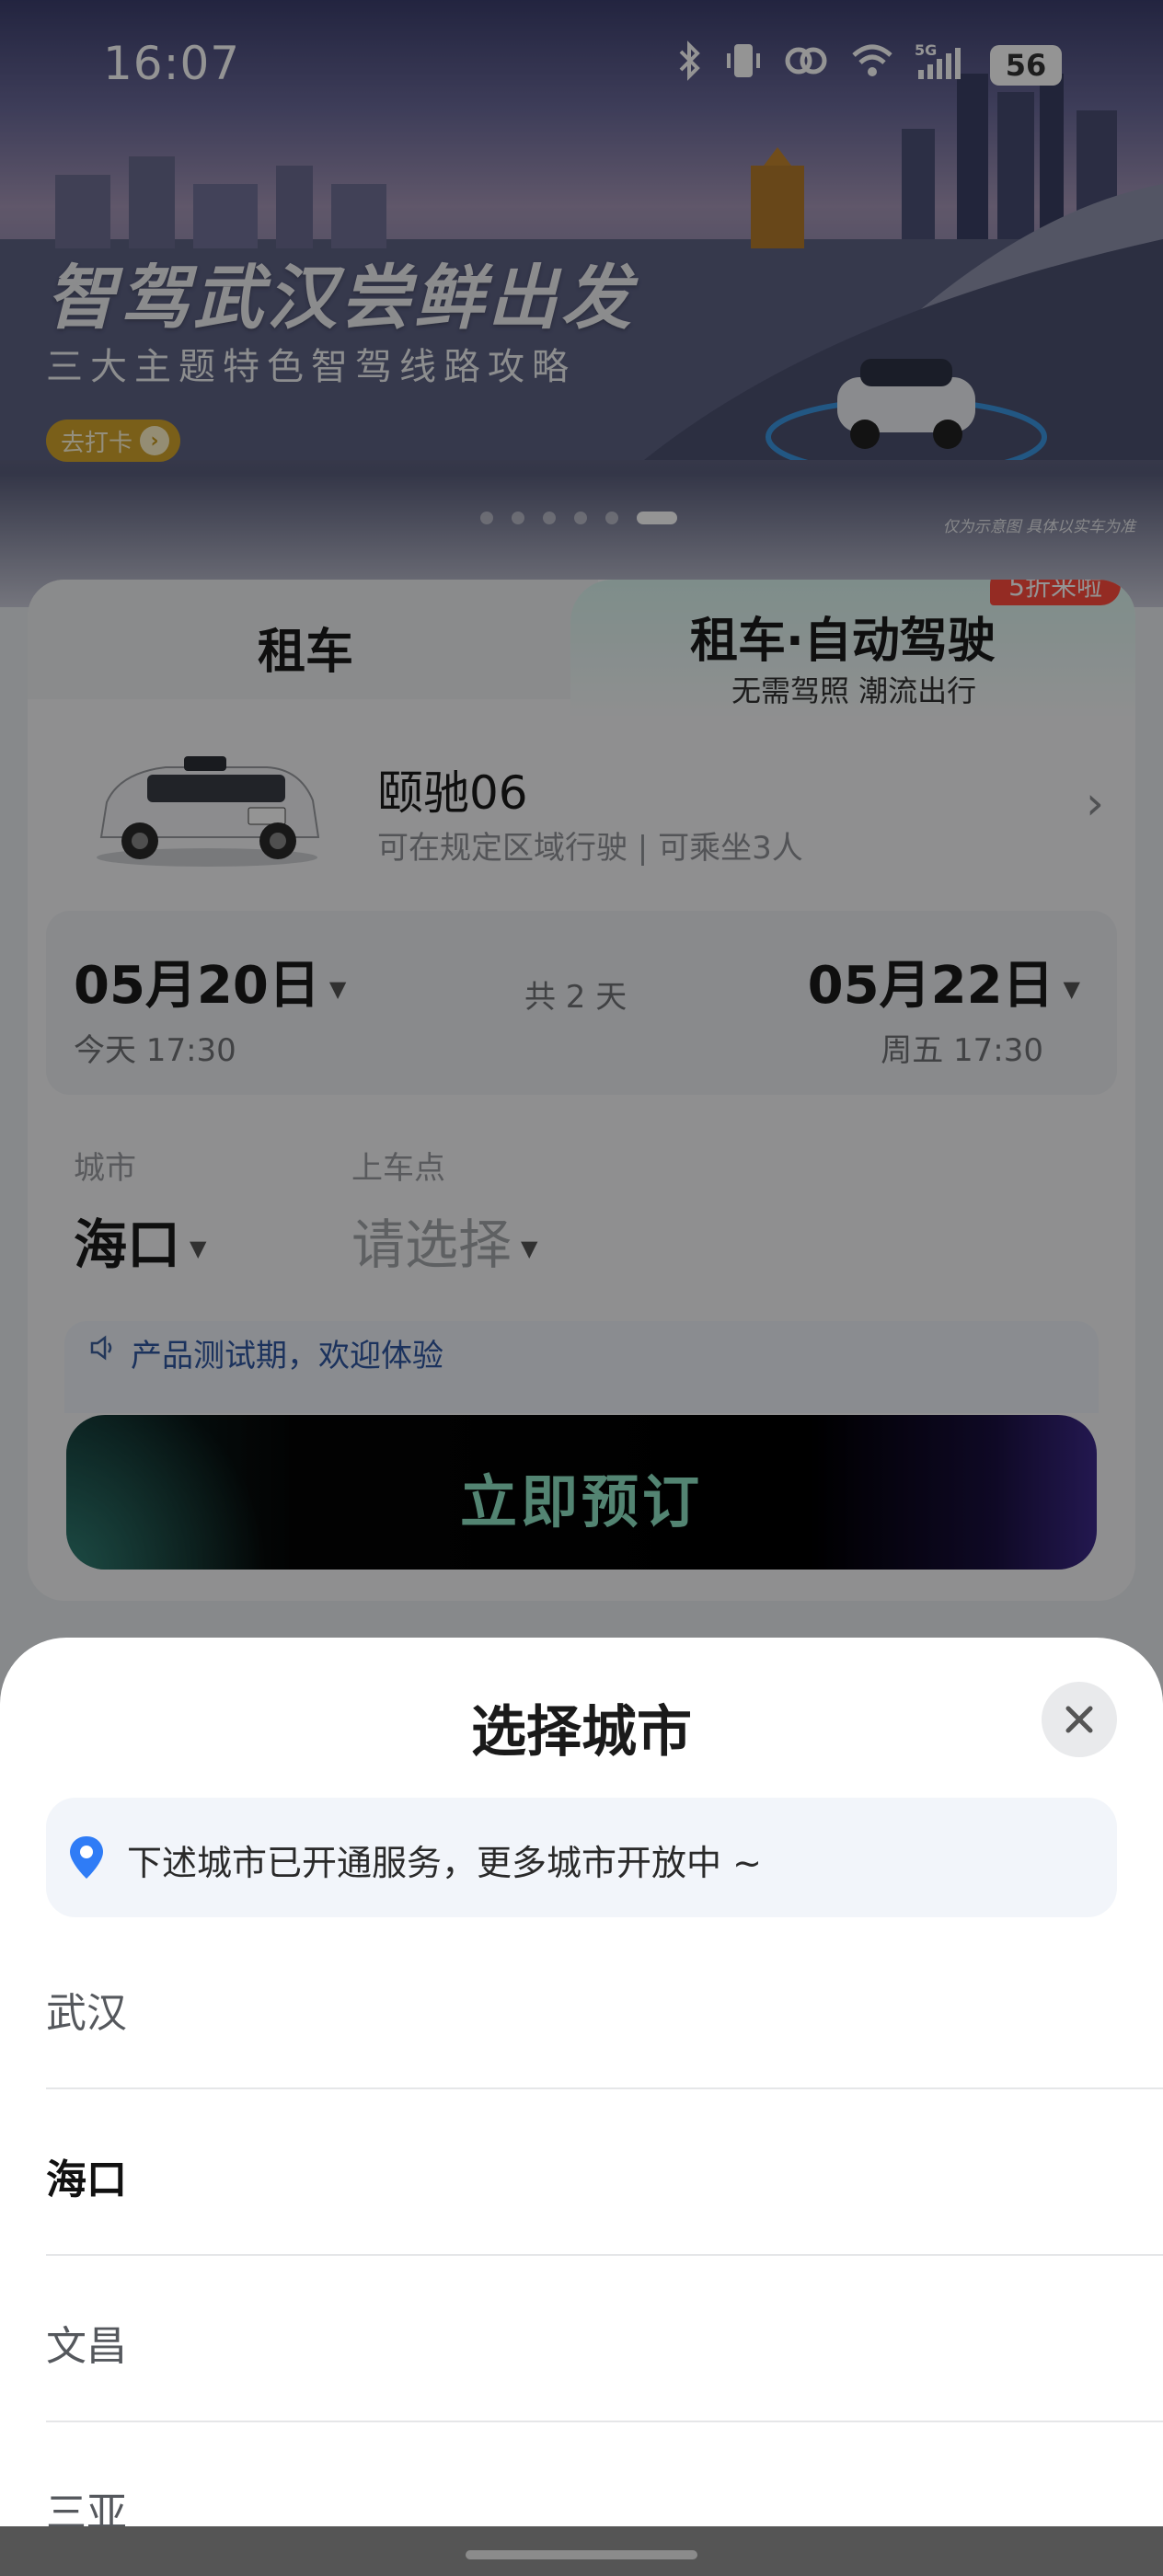 The image size is (1163, 2576). I want to click on city-option-selected: 海口, so click(605, 2172).